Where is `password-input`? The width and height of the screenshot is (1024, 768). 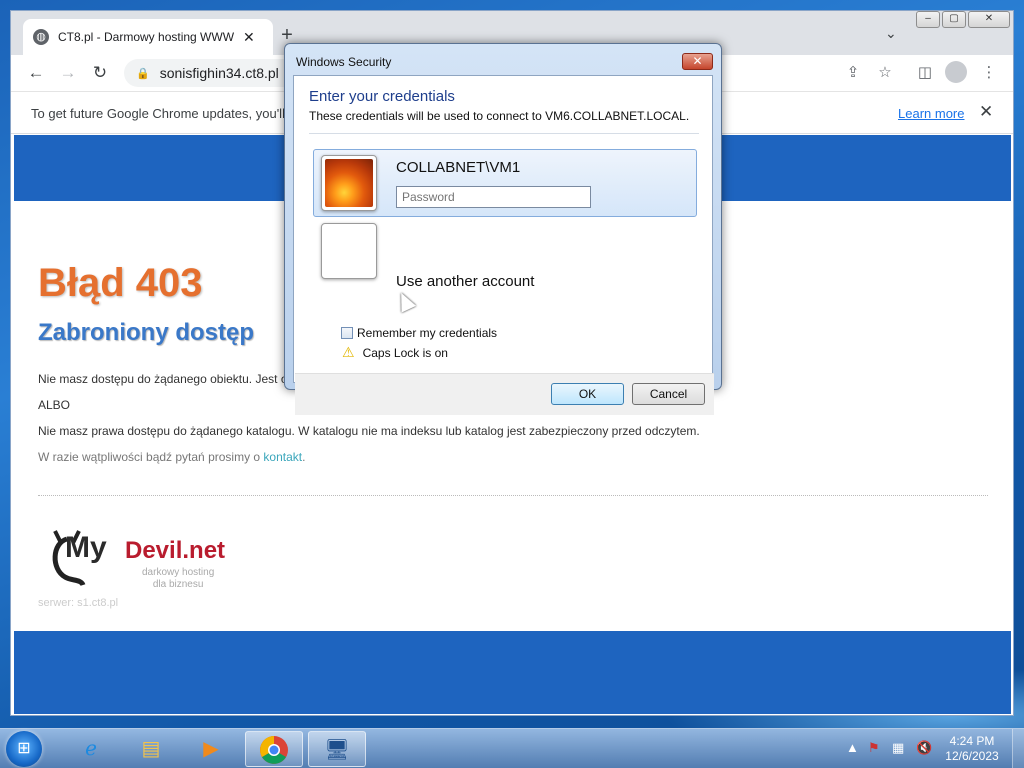 password-input is located at coordinates (493, 197).